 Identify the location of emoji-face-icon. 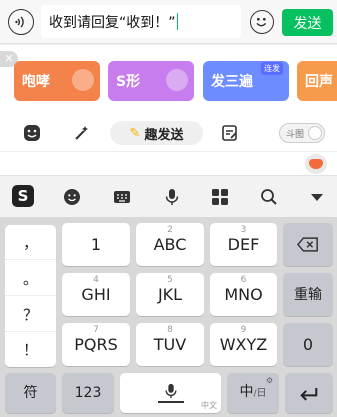
(32, 133).